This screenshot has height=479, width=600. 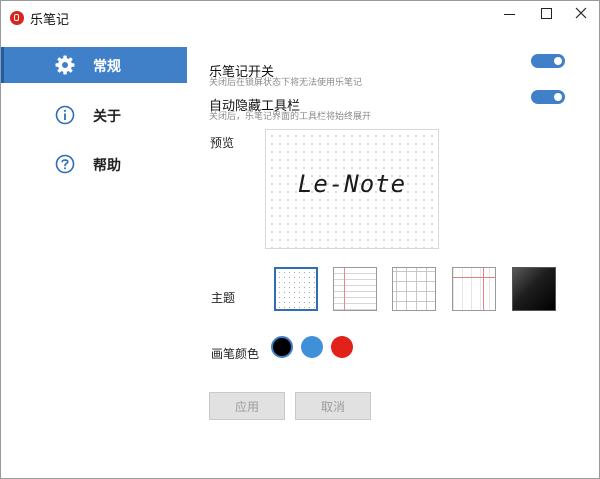 I want to click on gear-icon, so click(x=65, y=65).